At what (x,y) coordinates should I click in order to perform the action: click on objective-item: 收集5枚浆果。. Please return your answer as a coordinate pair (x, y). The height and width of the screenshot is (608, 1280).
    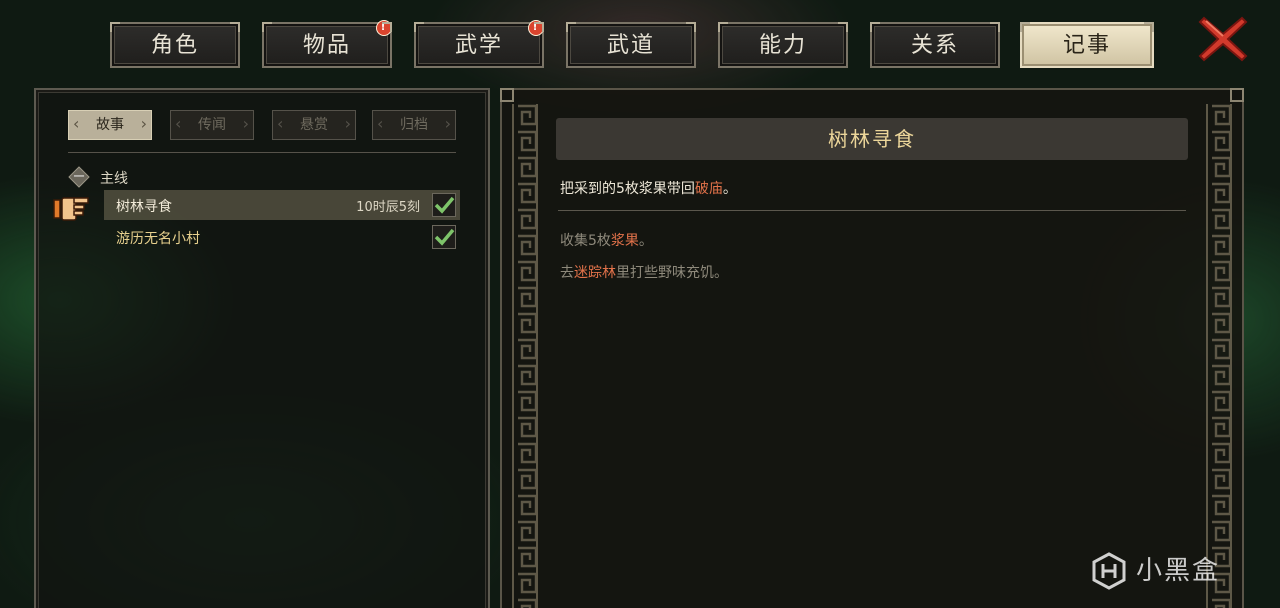
    Looking at the image, I should click on (606, 241).